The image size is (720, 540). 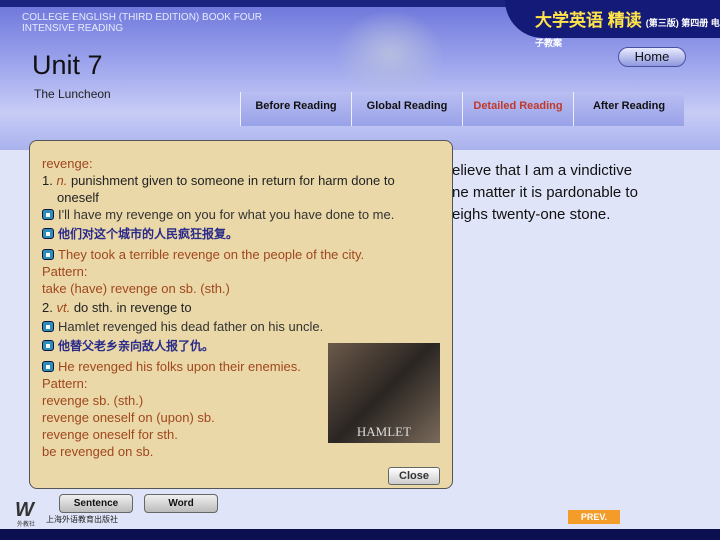 What do you see at coordinates (295, 109) in the screenshot?
I see `tab-before-reading: Before Reading` at bounding box center [295, 109].